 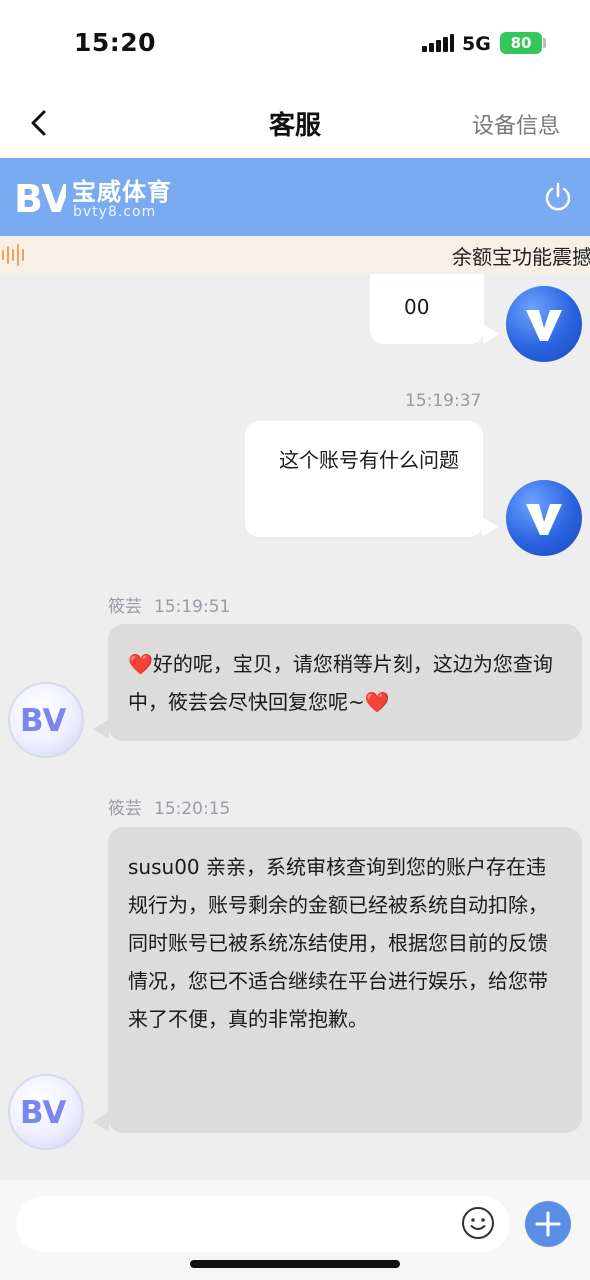 What do you see at coordinates (295, 255) in the screenshot?
I see `announcement-marquee: 余额宝功能震撼` at bounding box center [295, 255].